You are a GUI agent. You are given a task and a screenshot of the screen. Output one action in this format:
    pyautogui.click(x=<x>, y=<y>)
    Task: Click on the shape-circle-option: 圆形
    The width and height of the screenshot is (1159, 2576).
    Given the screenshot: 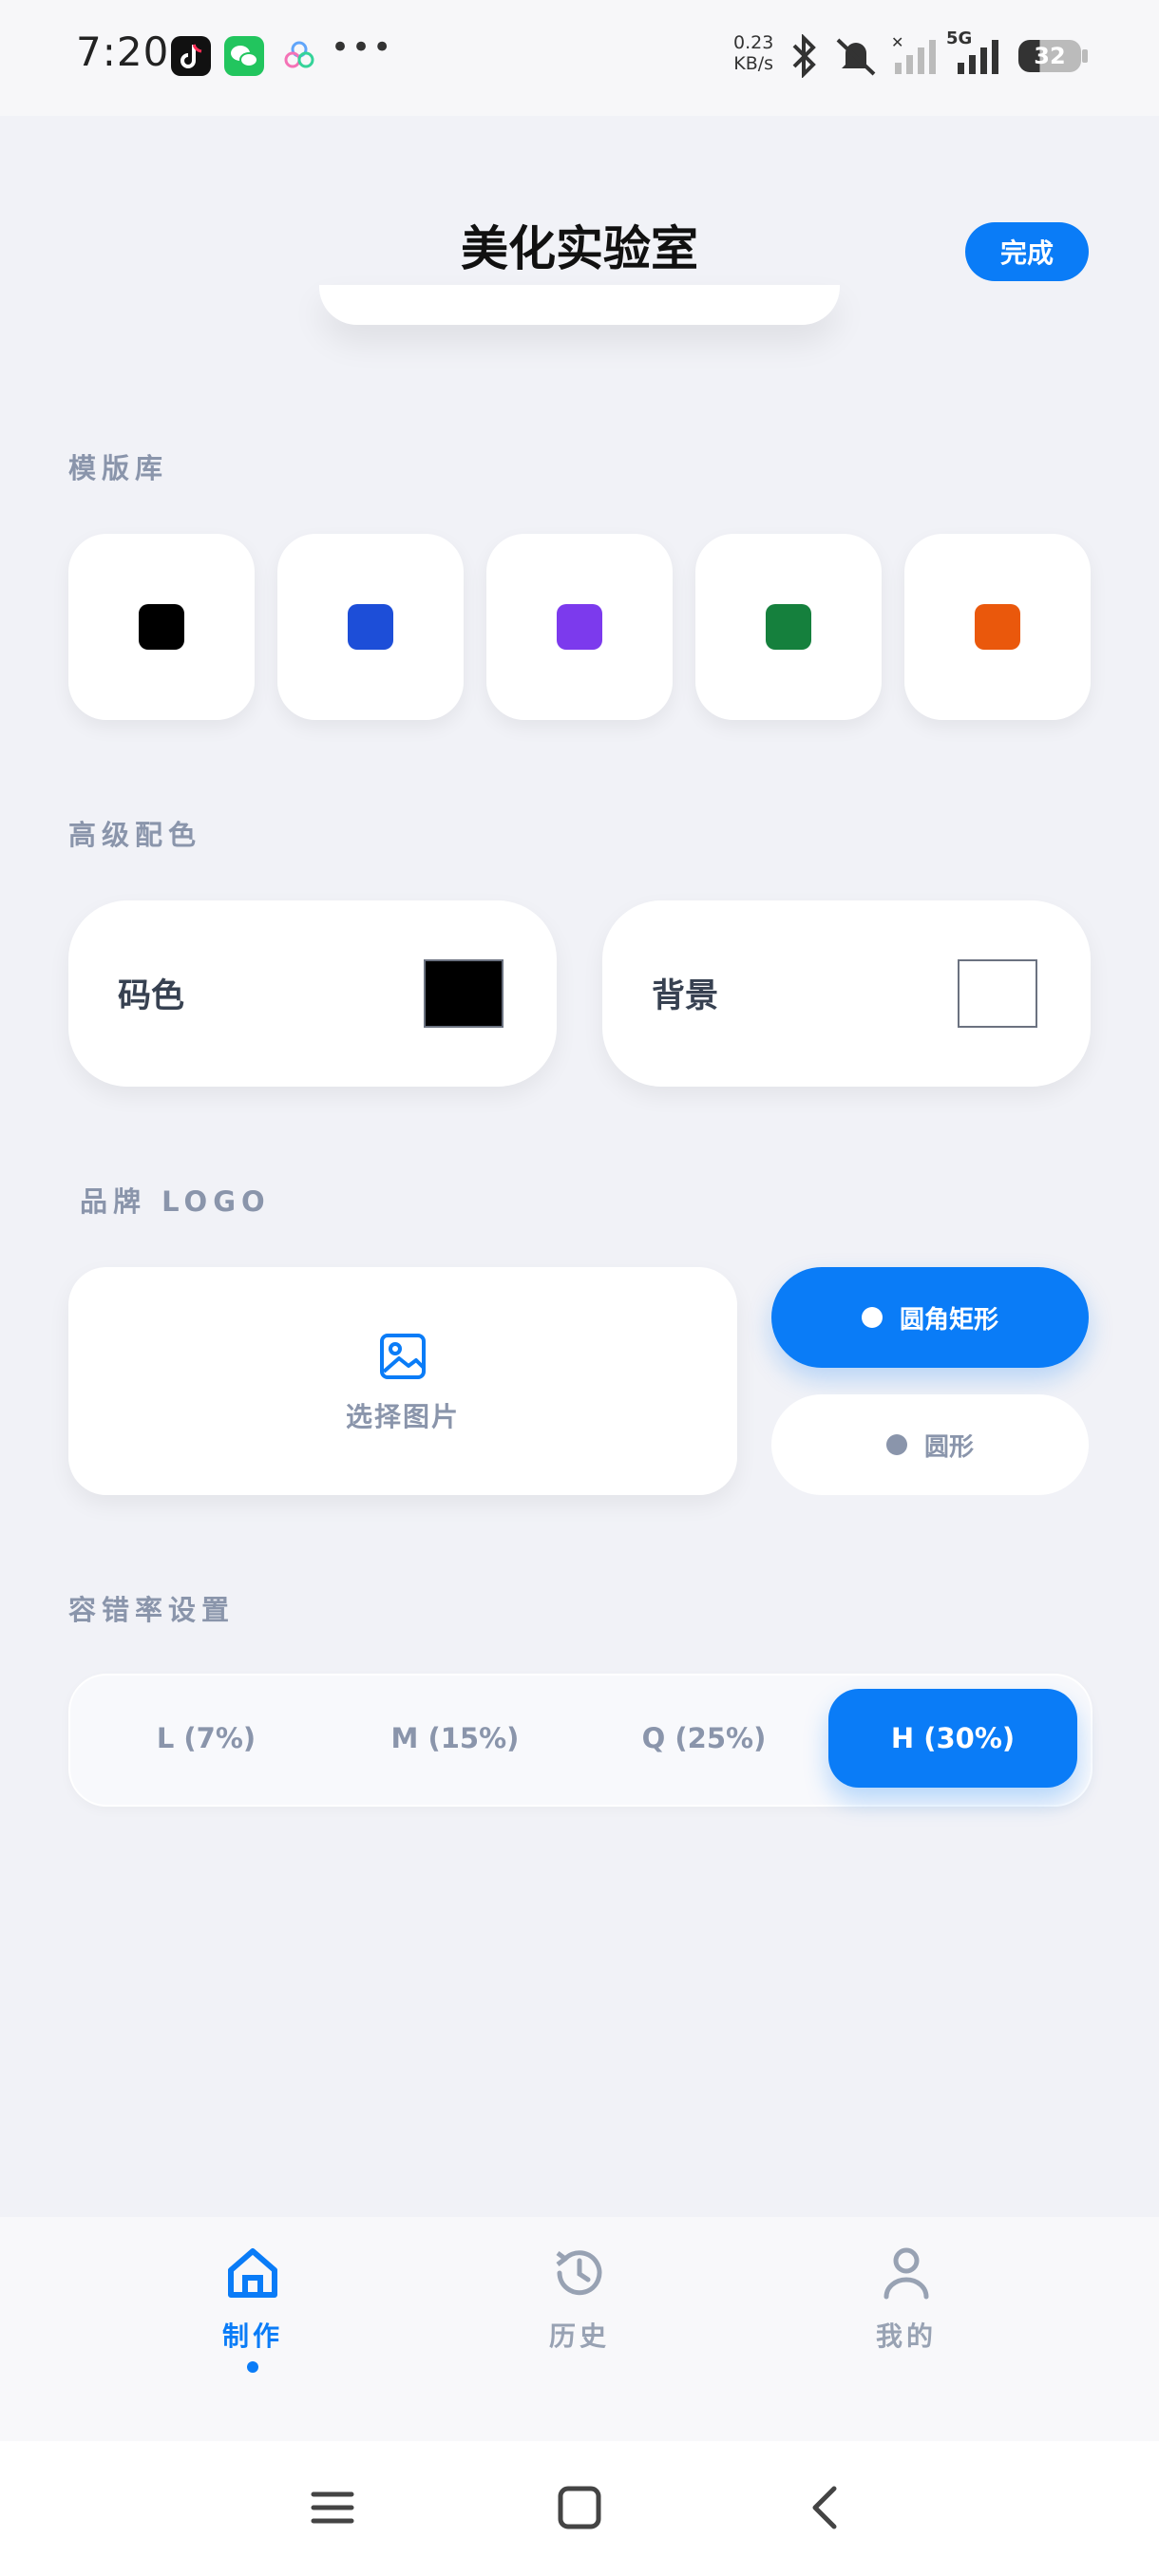 What is the action you would take?
    pyautogui.click(x=930, y=1444)
    